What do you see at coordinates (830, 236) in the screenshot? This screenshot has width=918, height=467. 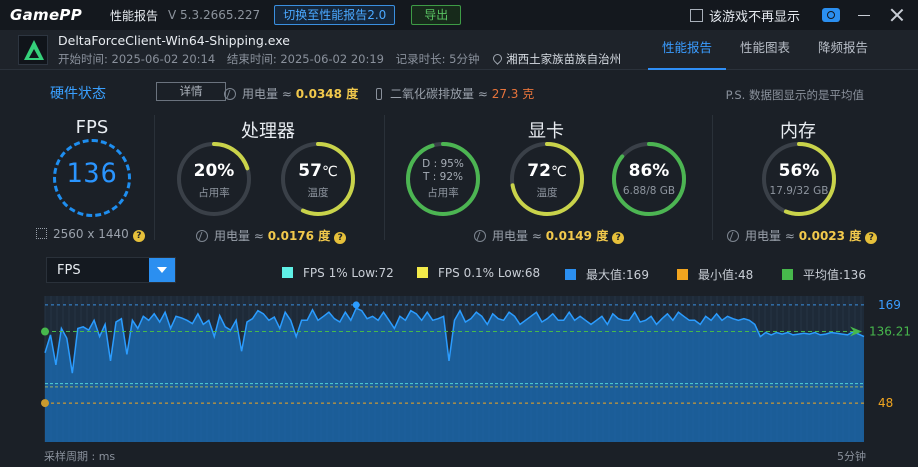 I see `memory-power-value: 0.0023 度` at bounding box center [830, 236].